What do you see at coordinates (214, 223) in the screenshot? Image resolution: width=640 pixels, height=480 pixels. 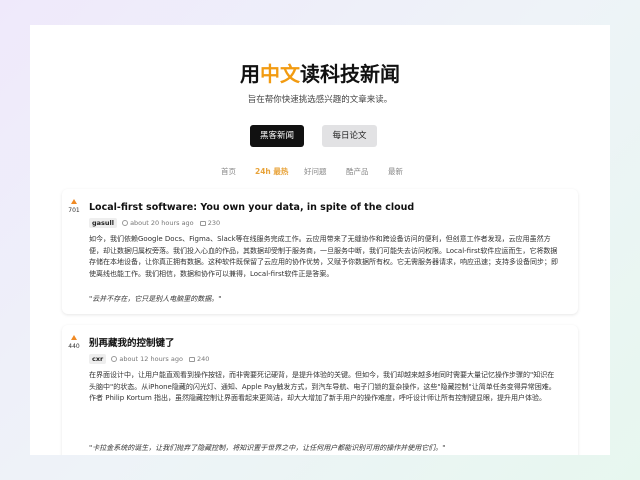 I see `story-comments: 230` at bounding box center [214, 223].